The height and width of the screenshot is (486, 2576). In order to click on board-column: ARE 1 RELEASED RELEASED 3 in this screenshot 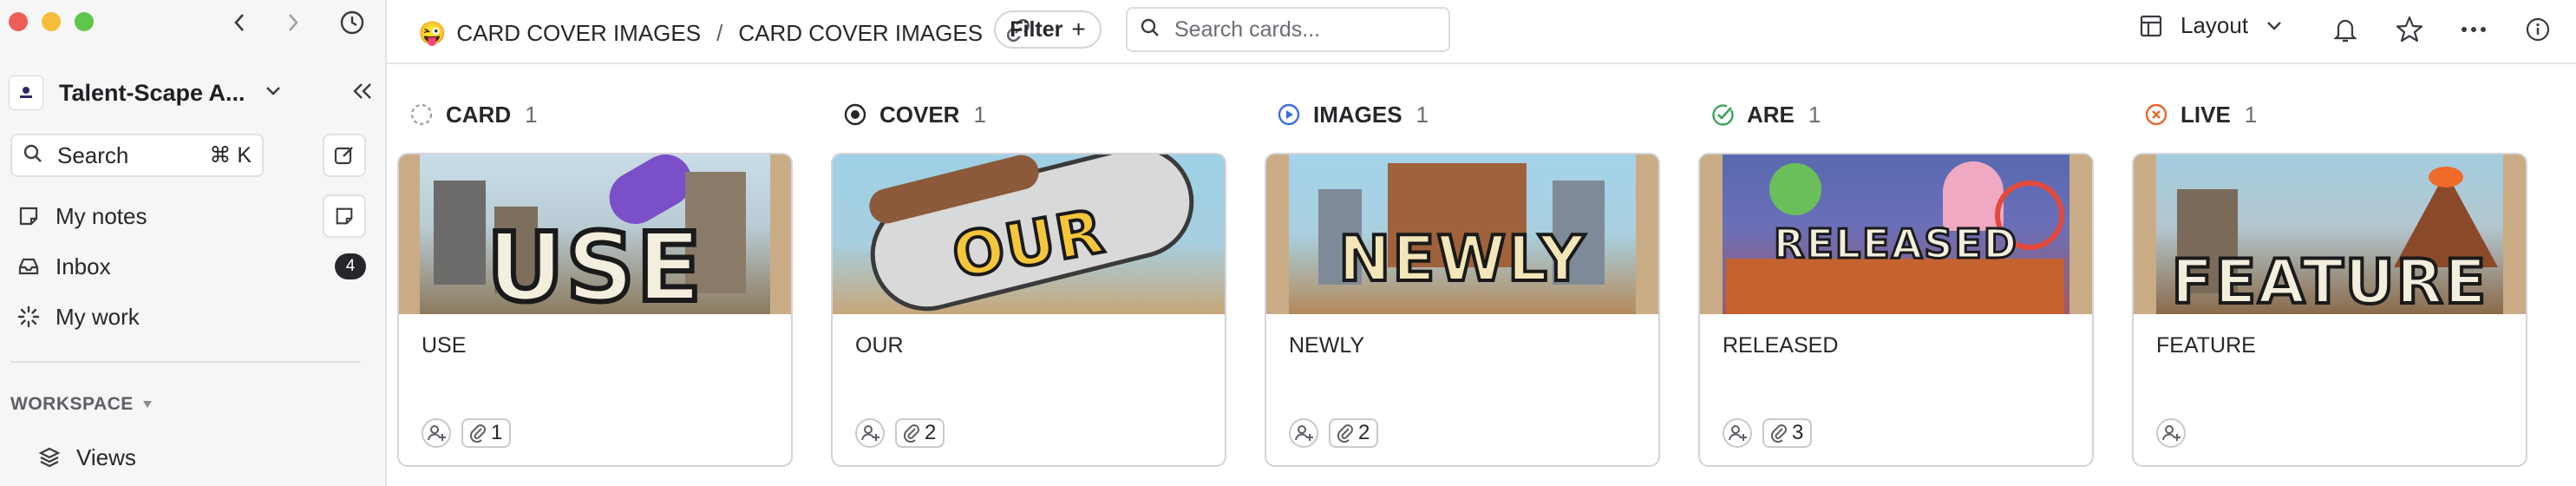, I will do `click(1896, 276)`.